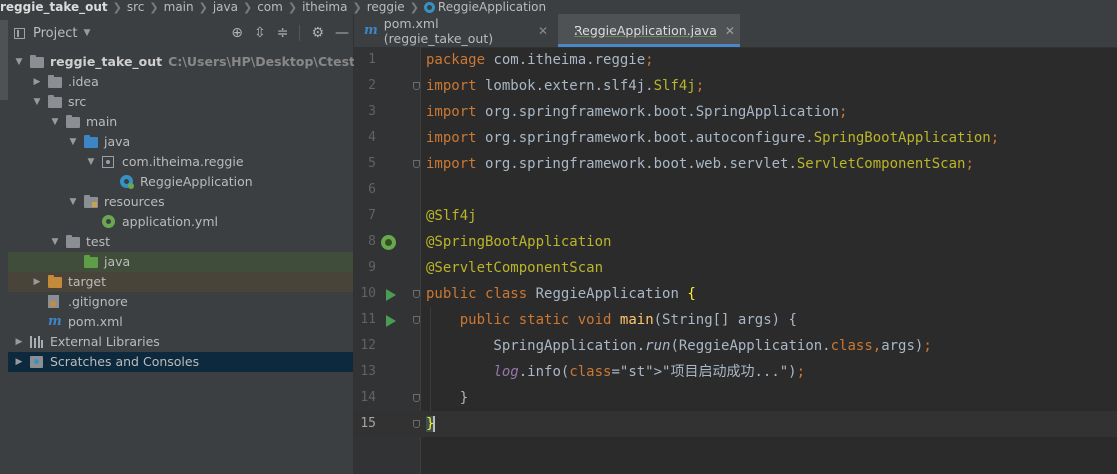 This screenshot has height=474, width=1117. I want to click on expand-all-icon: ⇳, so click(260, 33).